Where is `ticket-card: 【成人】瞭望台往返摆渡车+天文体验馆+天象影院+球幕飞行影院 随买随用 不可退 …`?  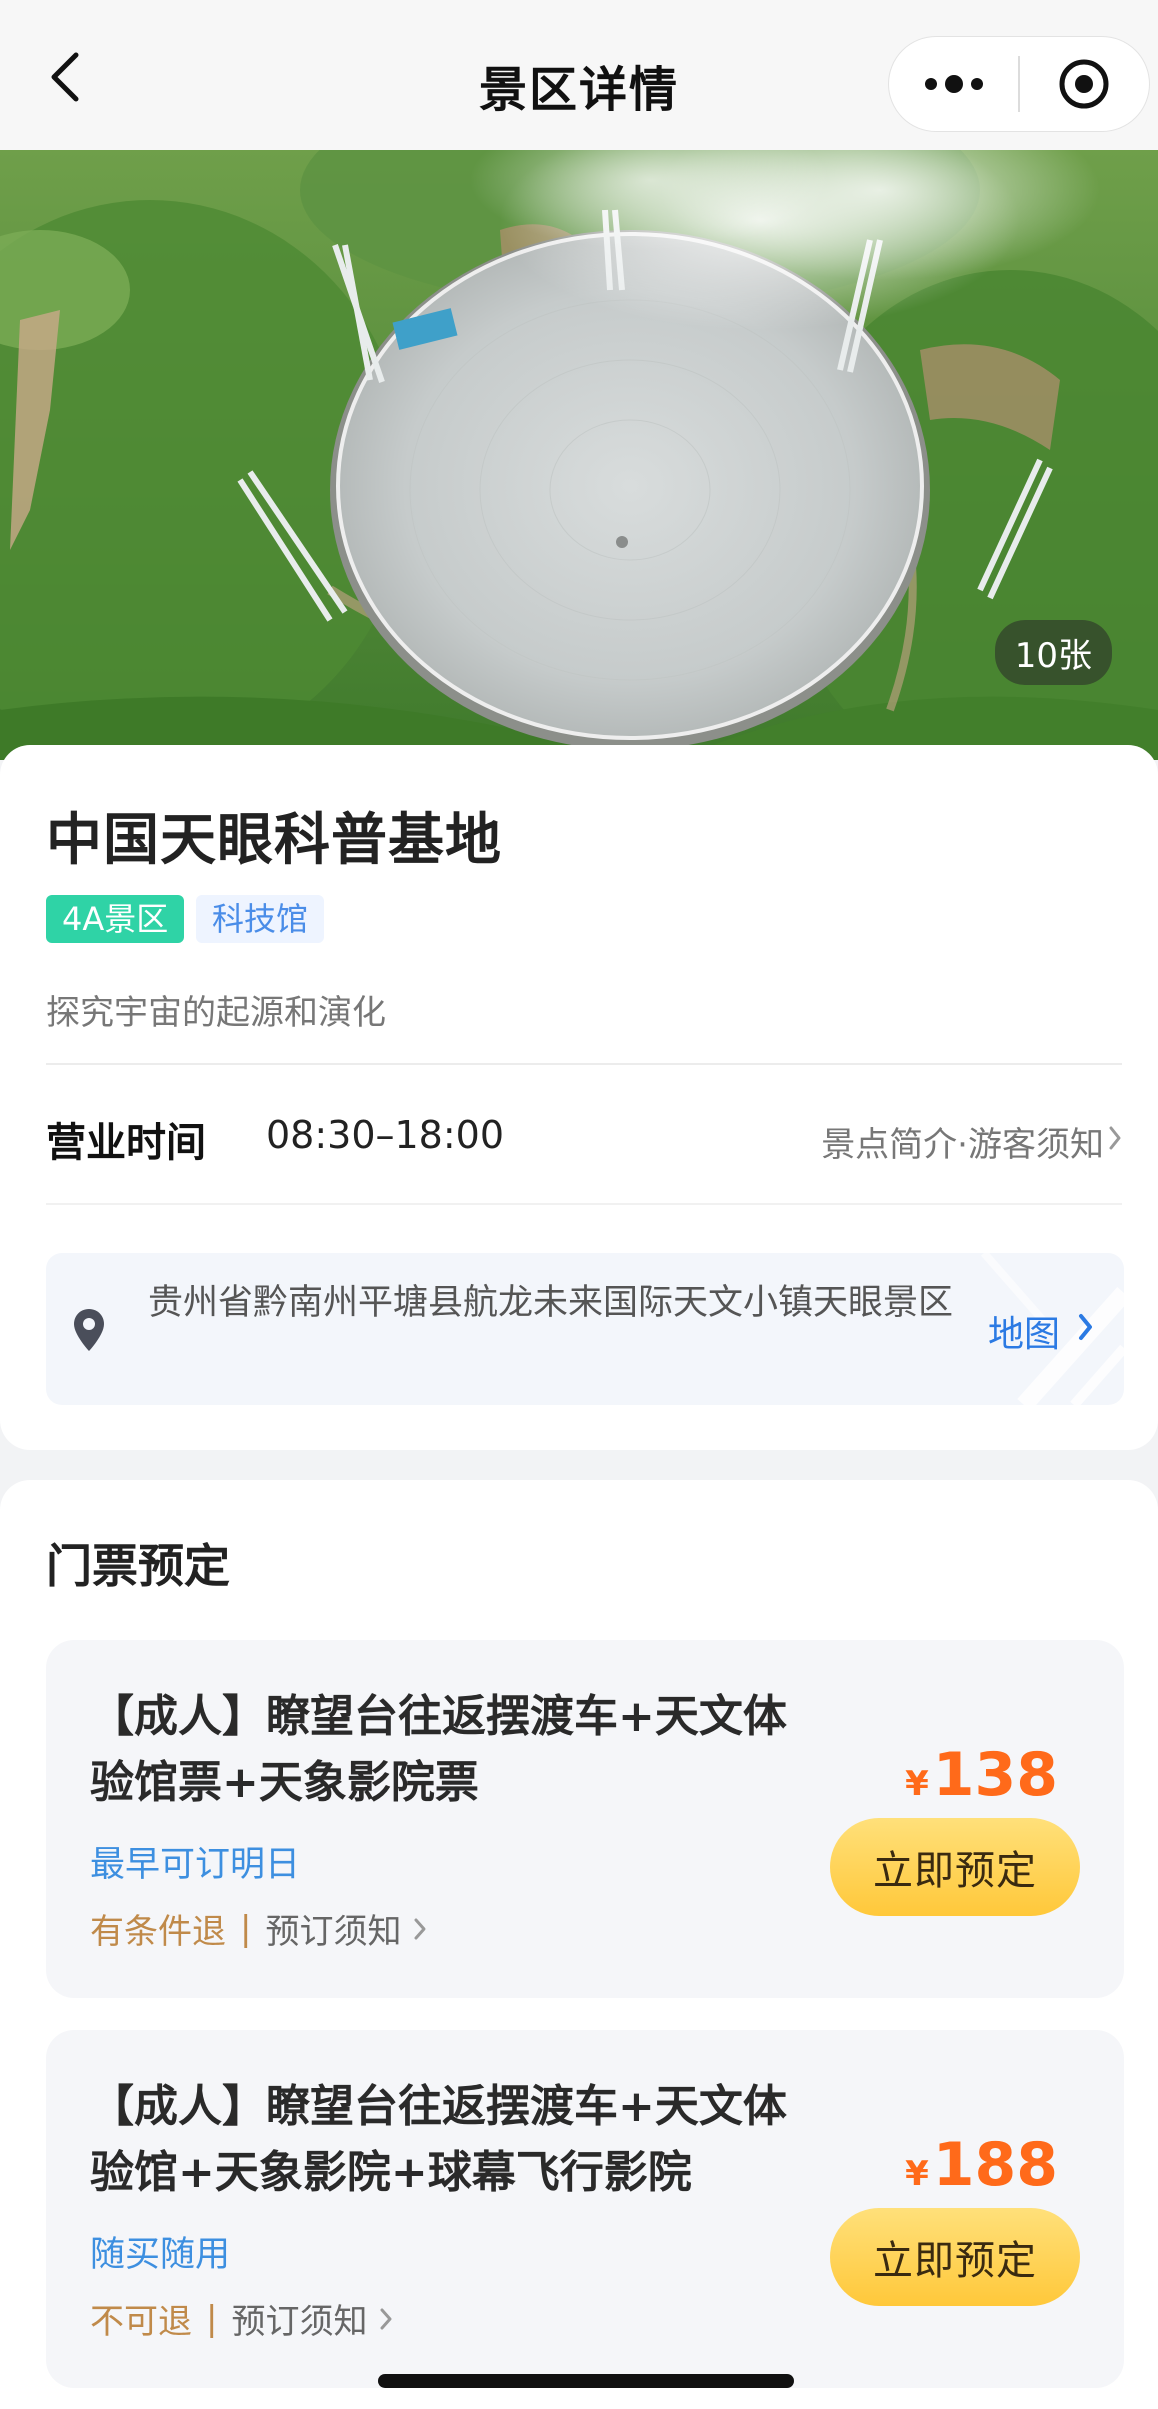 ticket-card: 【成人】瞭望台往返摆渡车+天文体验馆+天象影院+球幕飞行影院 随买随用 不可退 … is located at coordinates (585, 2209).